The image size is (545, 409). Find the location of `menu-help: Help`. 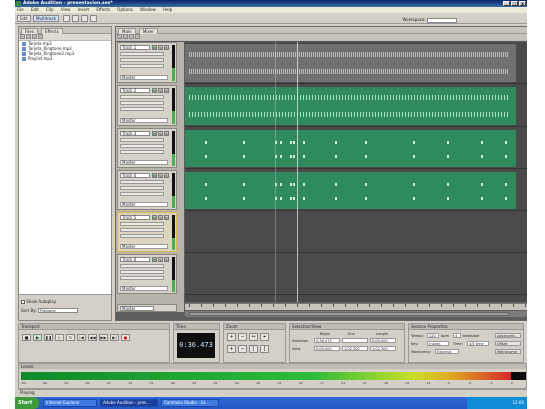

menu-help: Help is located at coordinates (167, 9).